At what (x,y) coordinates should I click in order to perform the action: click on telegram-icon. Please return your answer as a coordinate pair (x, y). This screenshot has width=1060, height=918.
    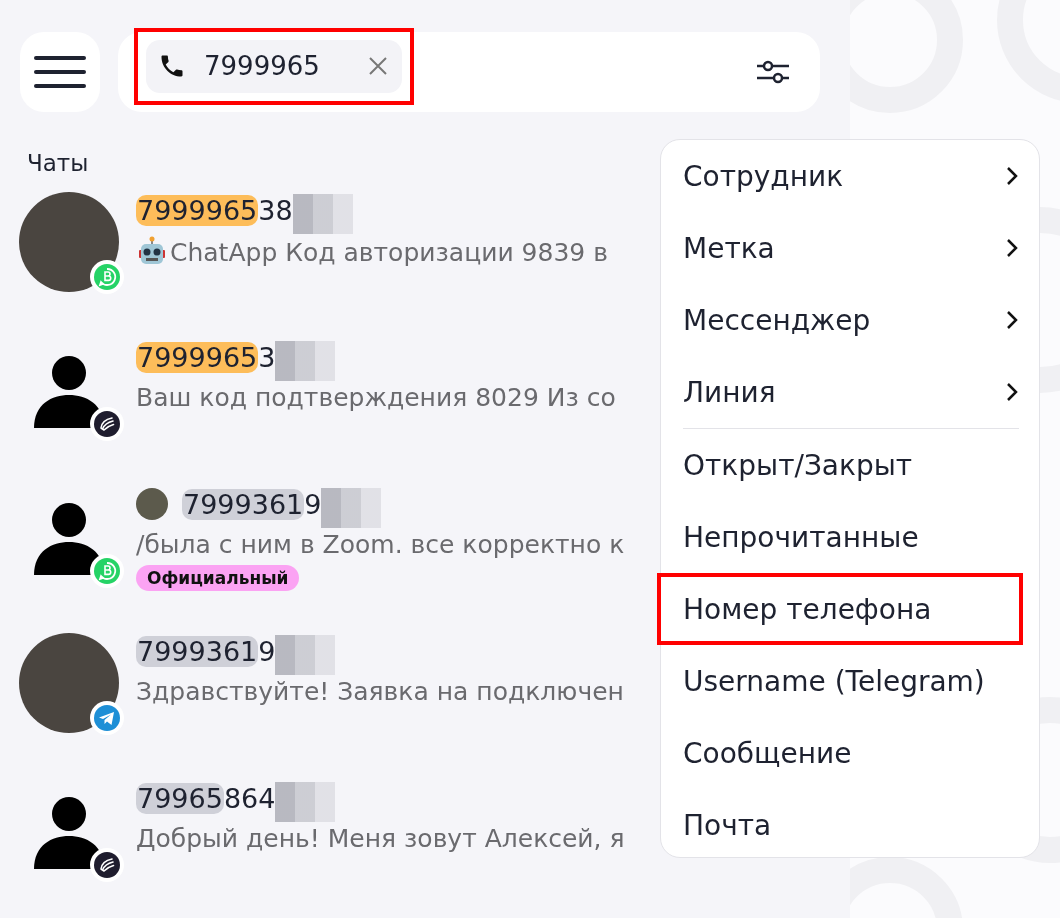
    Looking at the image, I should click on (107, 718).